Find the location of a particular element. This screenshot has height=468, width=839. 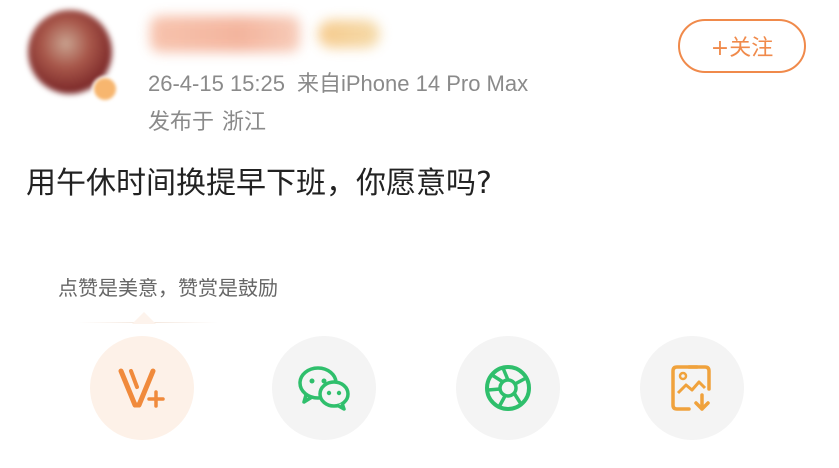

reward-button is located at coordinates (142, 388).